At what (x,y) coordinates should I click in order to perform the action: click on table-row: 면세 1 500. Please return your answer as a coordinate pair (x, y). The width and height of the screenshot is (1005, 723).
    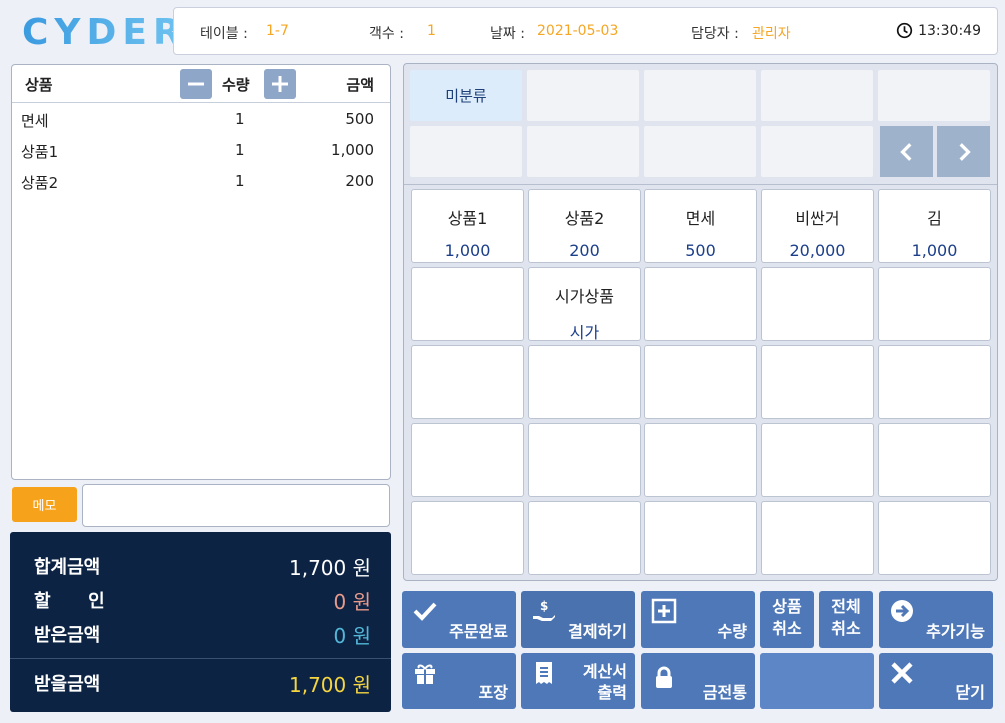
    Looking at the image, I should click on (201, 118).